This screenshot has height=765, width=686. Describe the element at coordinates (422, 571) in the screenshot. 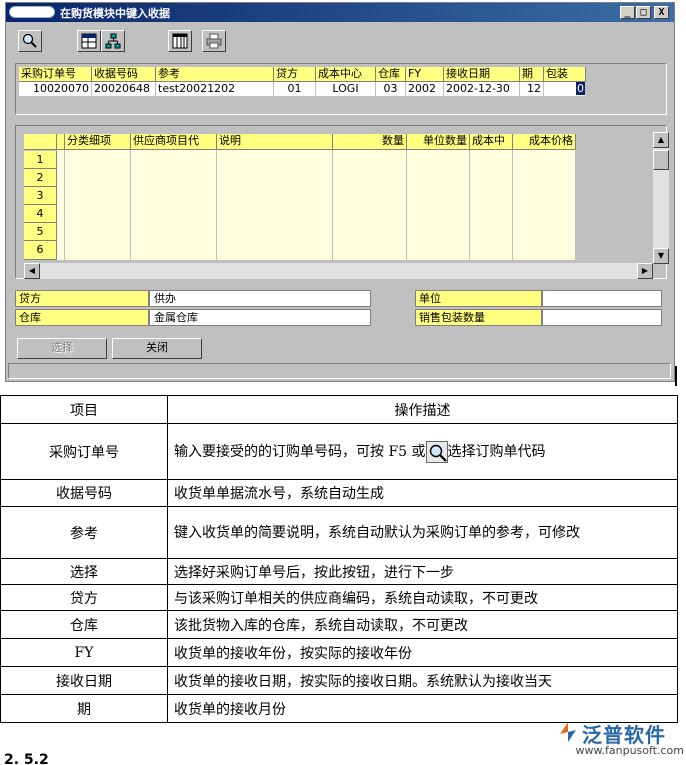

I see `description-cell: 选择好采购订单号后，按此按钮，进行下一步` at that location.